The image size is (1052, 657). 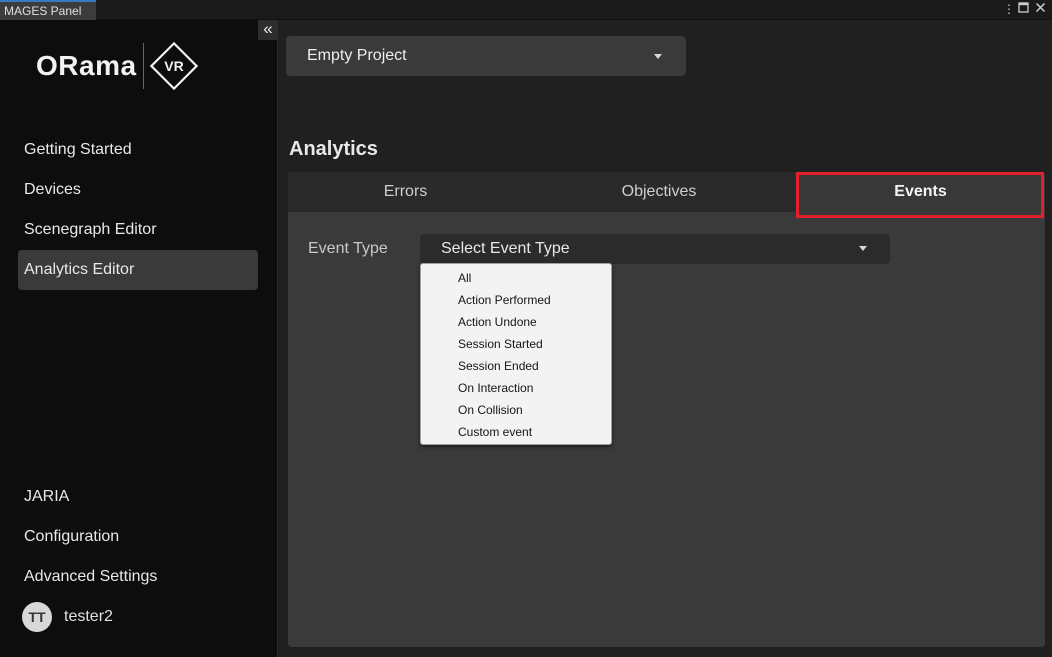 What do you see at coordinates (516, 389) in the screenshot?
I see `menu-item-on-interaction: On Interaction` at bounding box center [516, 389].